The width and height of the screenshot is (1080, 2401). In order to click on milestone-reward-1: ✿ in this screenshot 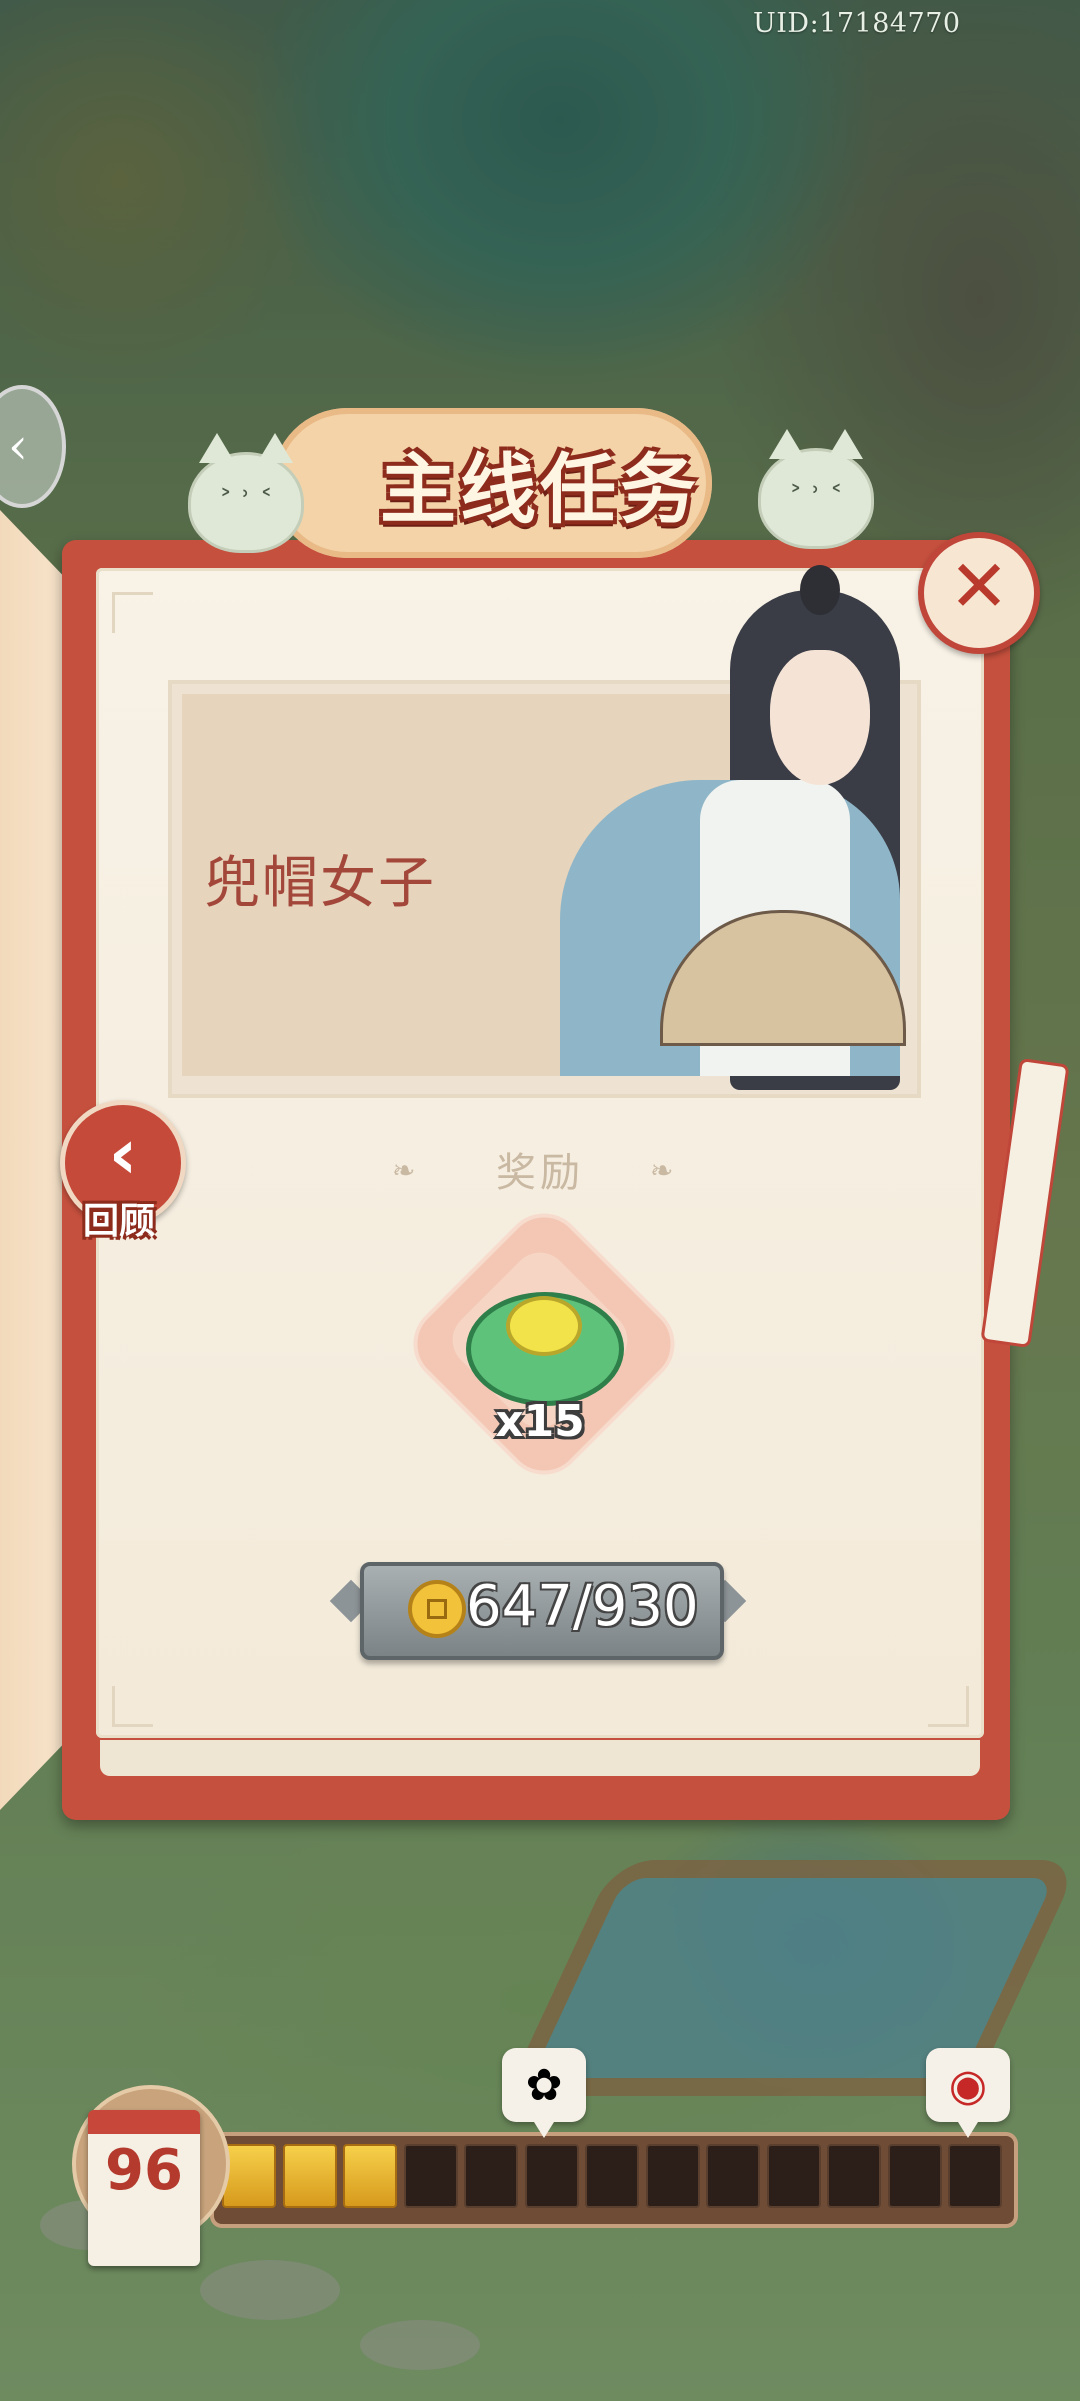, I will do `click(544, 2093)`.